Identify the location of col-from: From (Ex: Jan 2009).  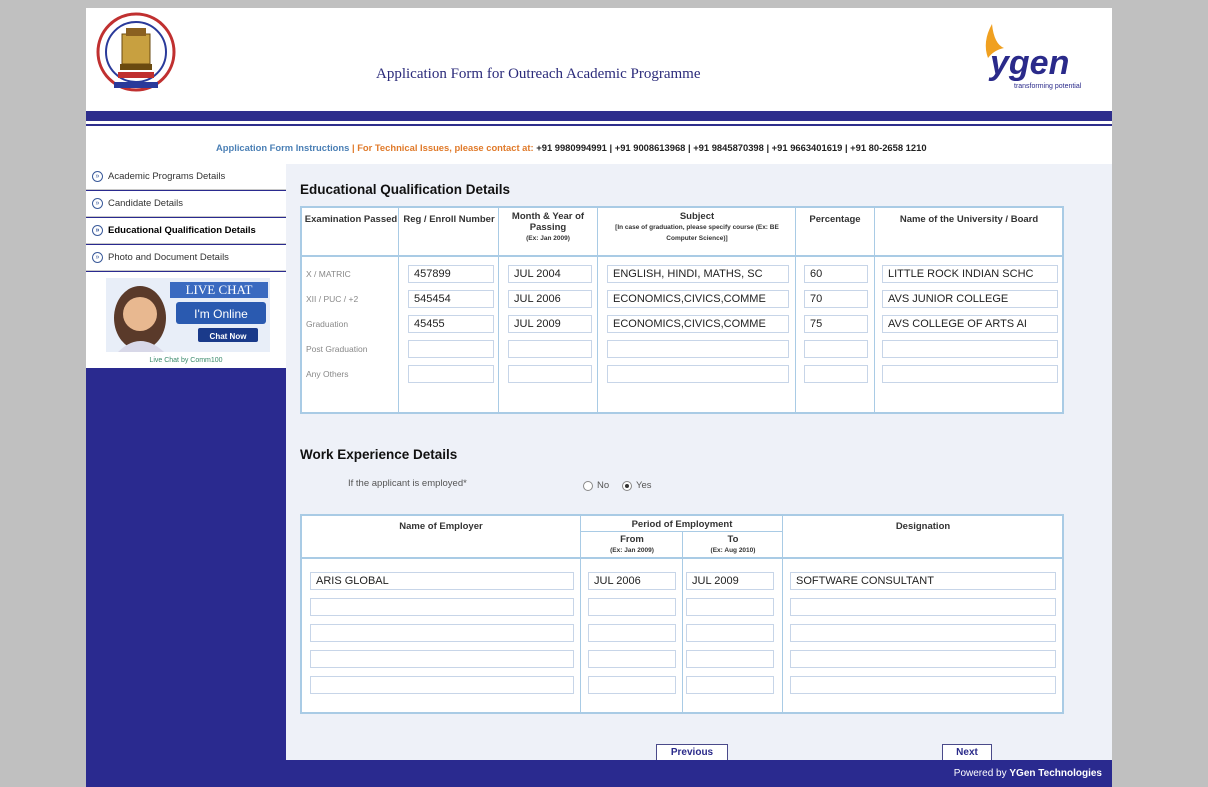
(632, 545).